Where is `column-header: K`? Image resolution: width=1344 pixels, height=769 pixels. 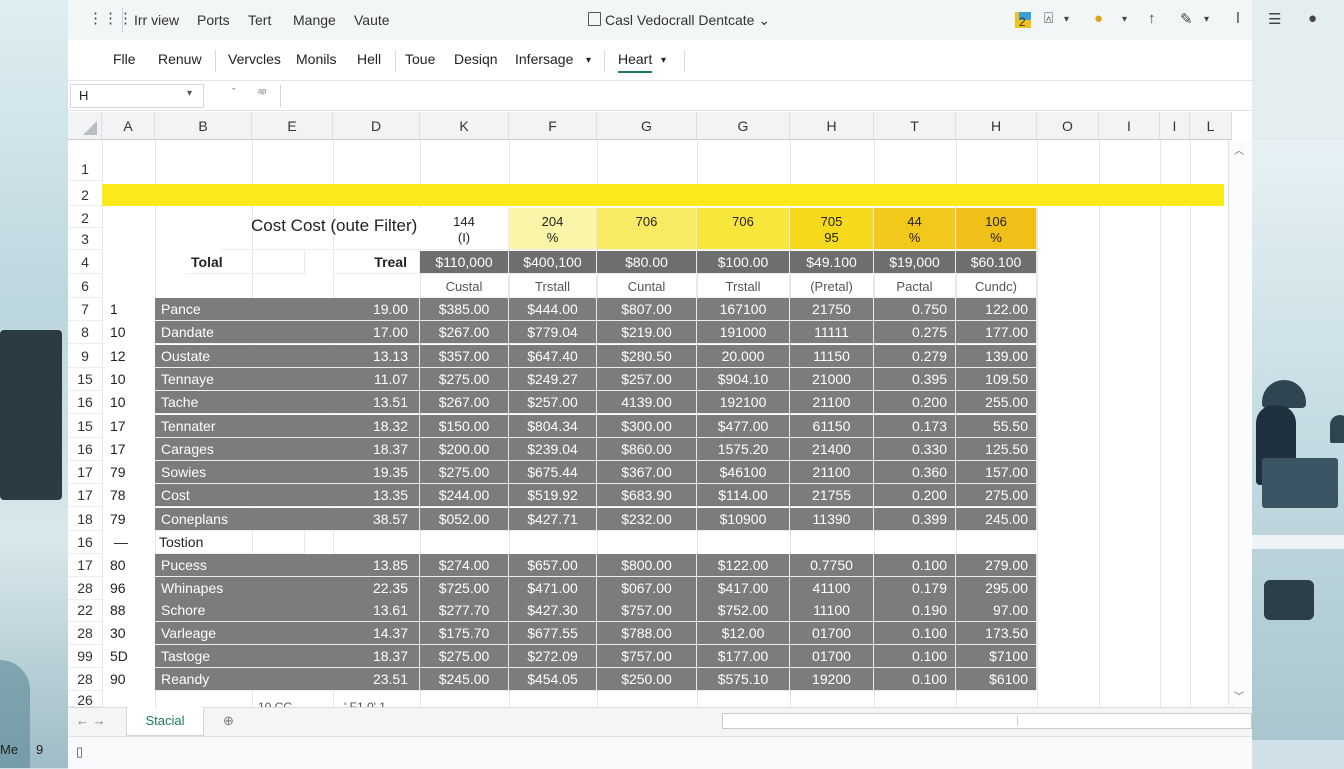 column-header: K is located at coordinates (464, 126).